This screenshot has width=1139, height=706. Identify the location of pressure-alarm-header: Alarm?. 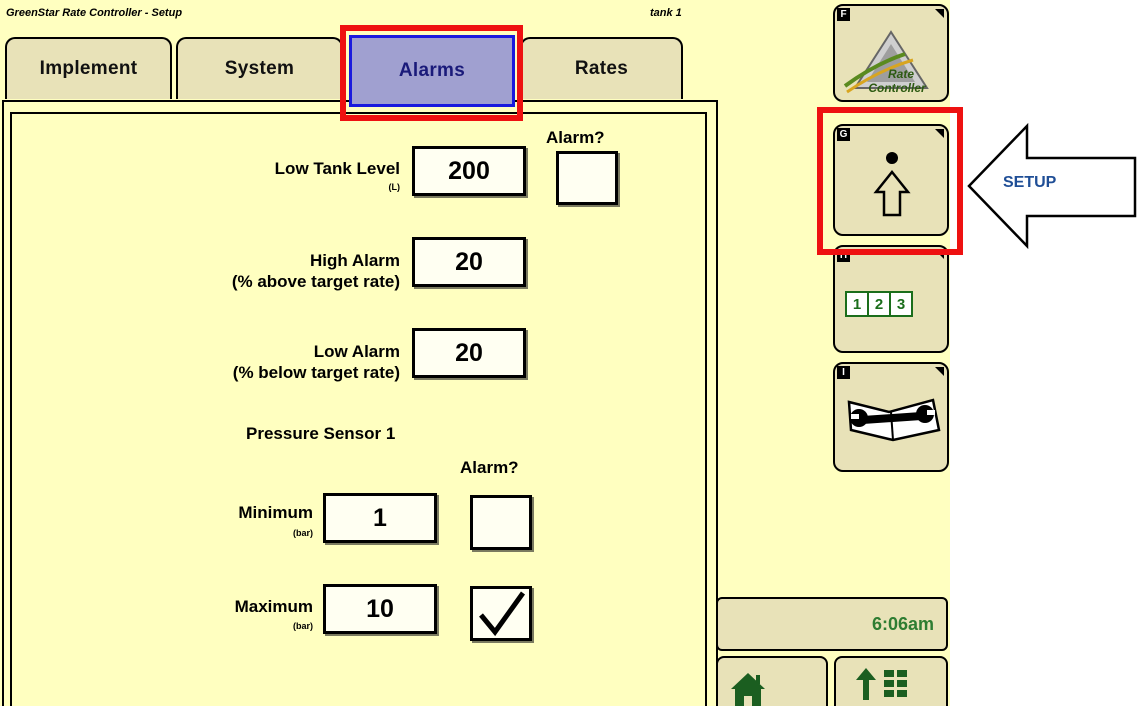
(489, 467).